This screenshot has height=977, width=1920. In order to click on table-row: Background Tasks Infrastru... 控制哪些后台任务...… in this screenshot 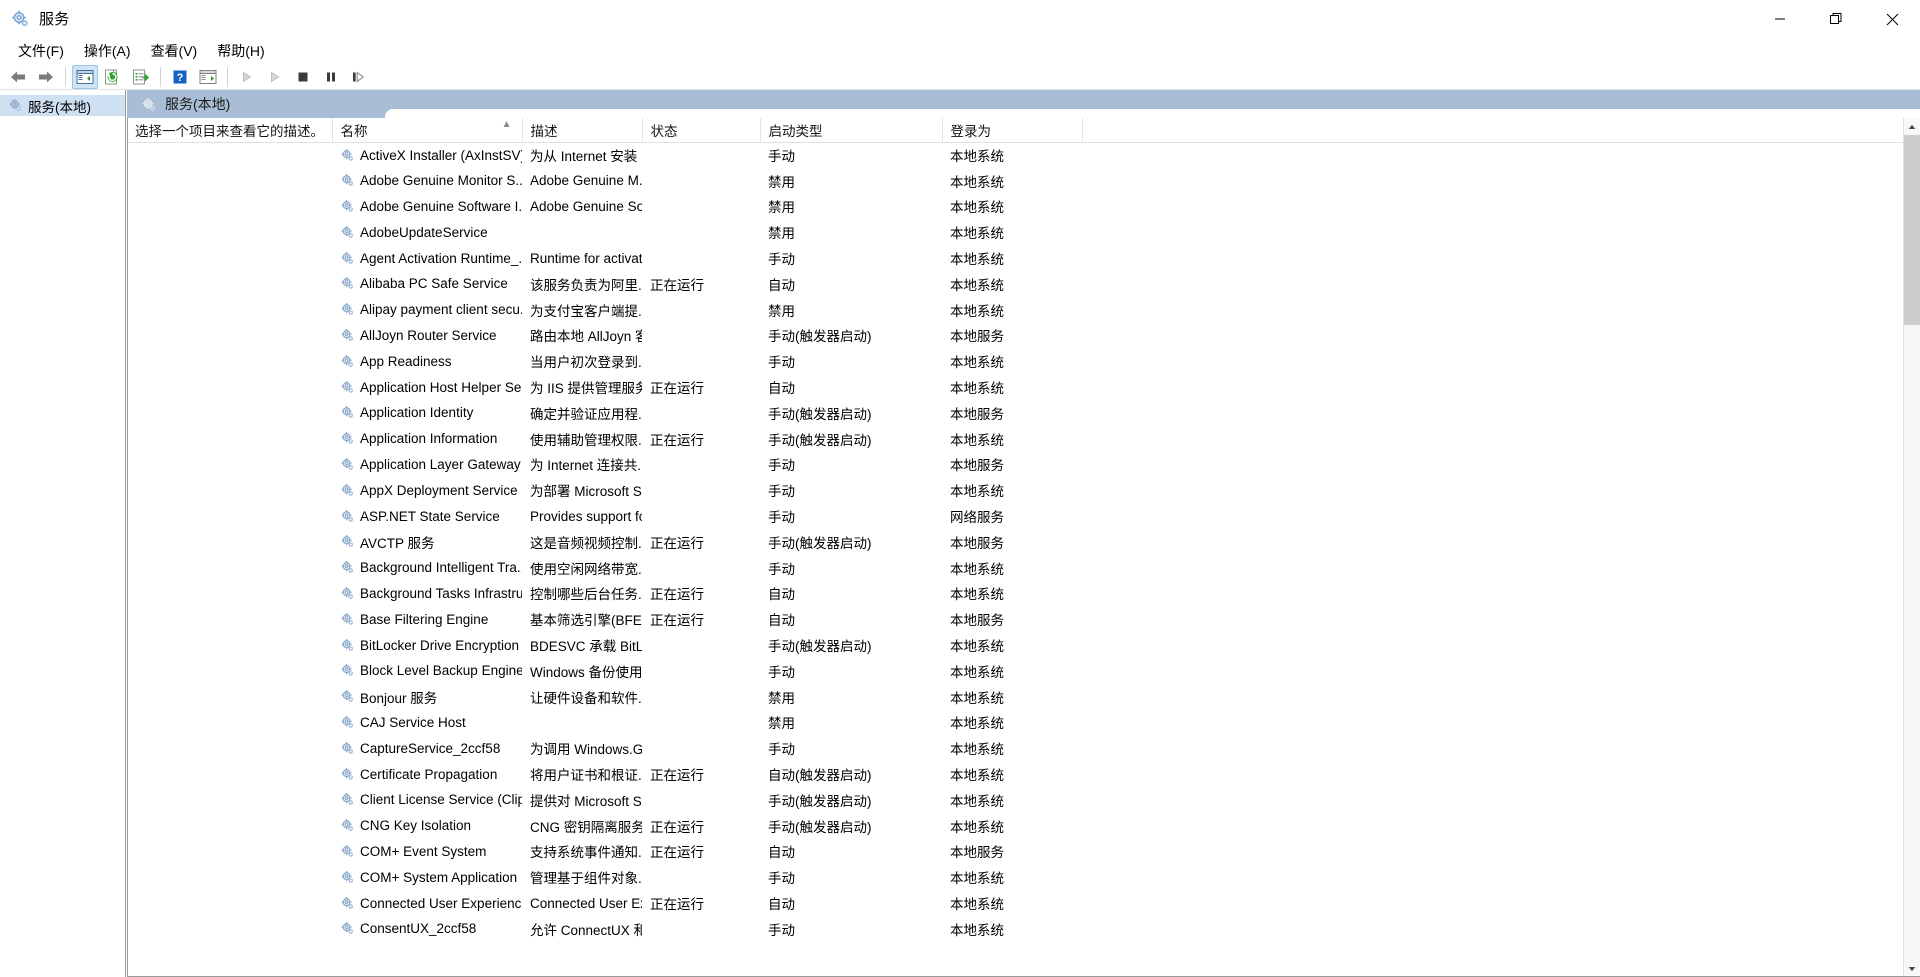, I will do `click(1015, 594)`.